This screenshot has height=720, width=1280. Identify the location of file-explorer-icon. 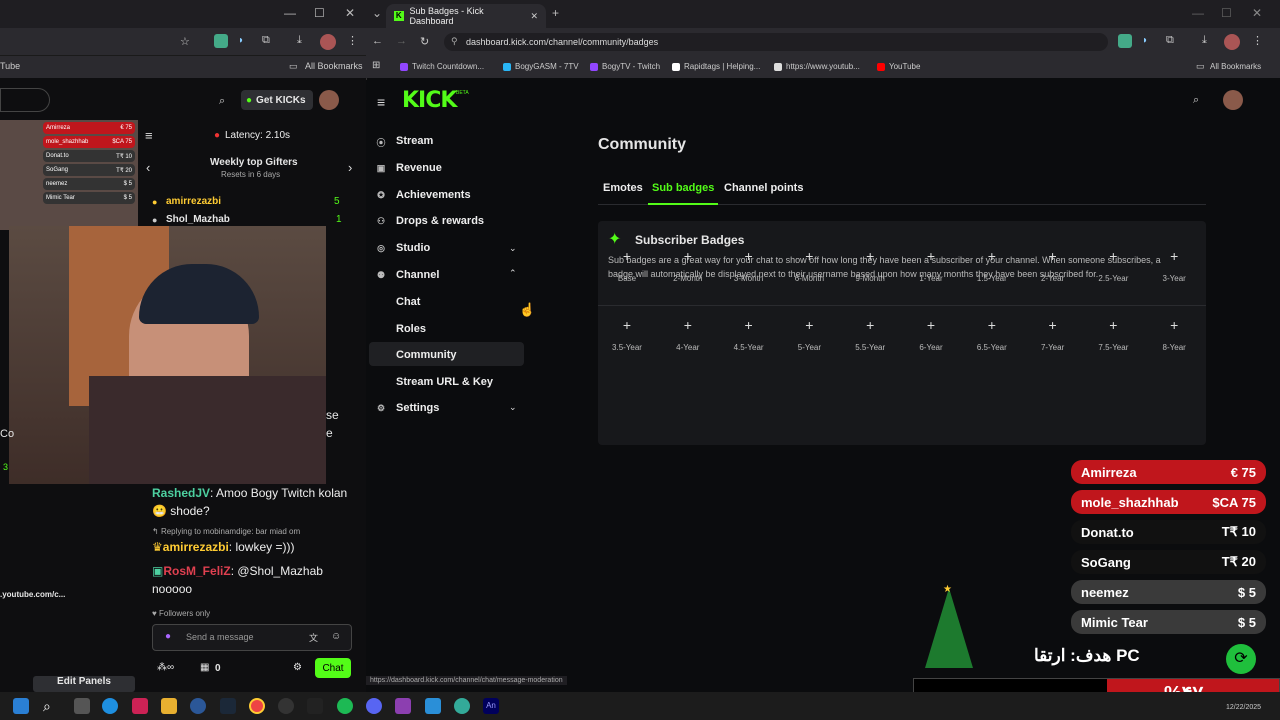
(169, 706).